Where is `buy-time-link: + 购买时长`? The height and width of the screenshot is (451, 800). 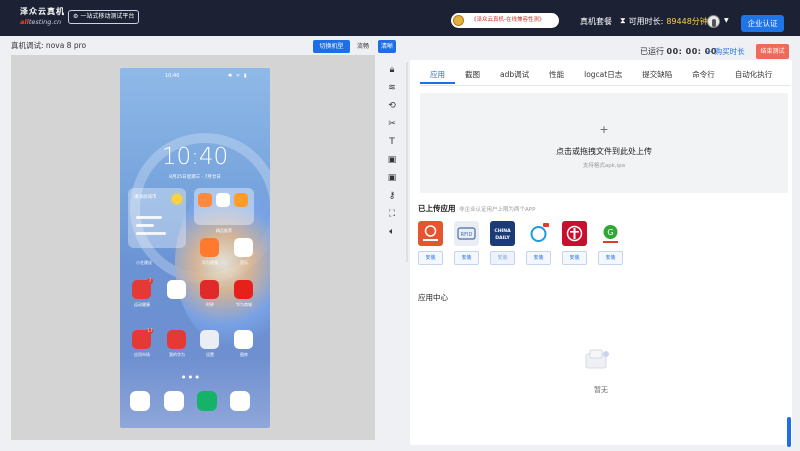 buy-time-link: + 购买时长 is located at coordinates (725, 51).